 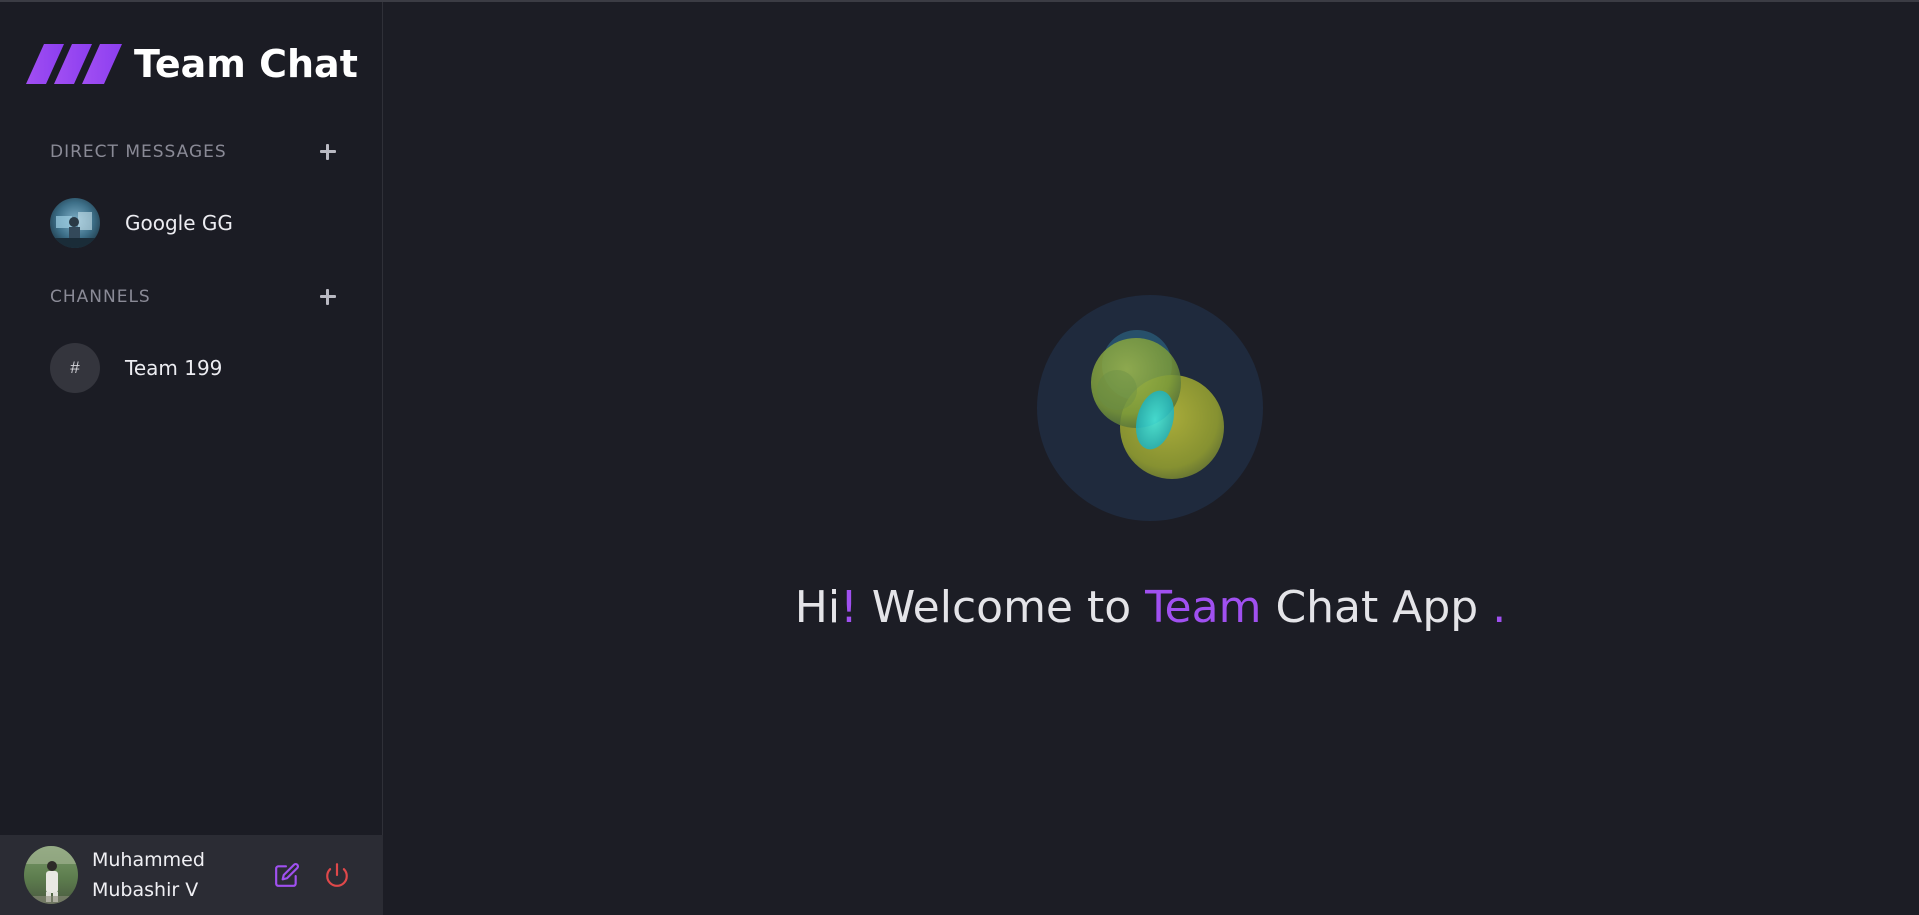 What do you see at coordinates (1150, 408) in the screenshot?
I see `welcome-orb-illustration` at bounding box center [1150, 408].